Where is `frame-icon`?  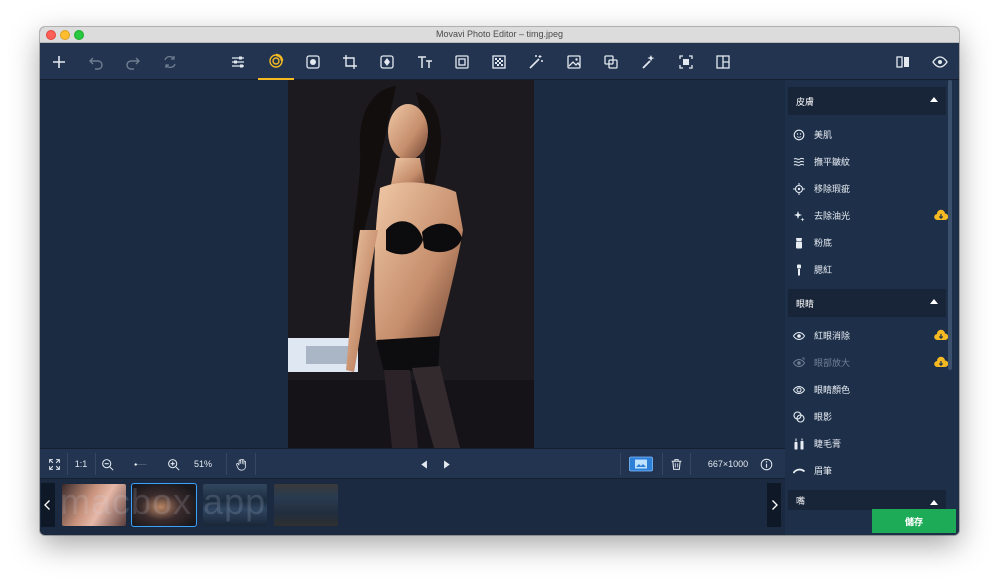
frame-icon is located at coordinates (462, 61).